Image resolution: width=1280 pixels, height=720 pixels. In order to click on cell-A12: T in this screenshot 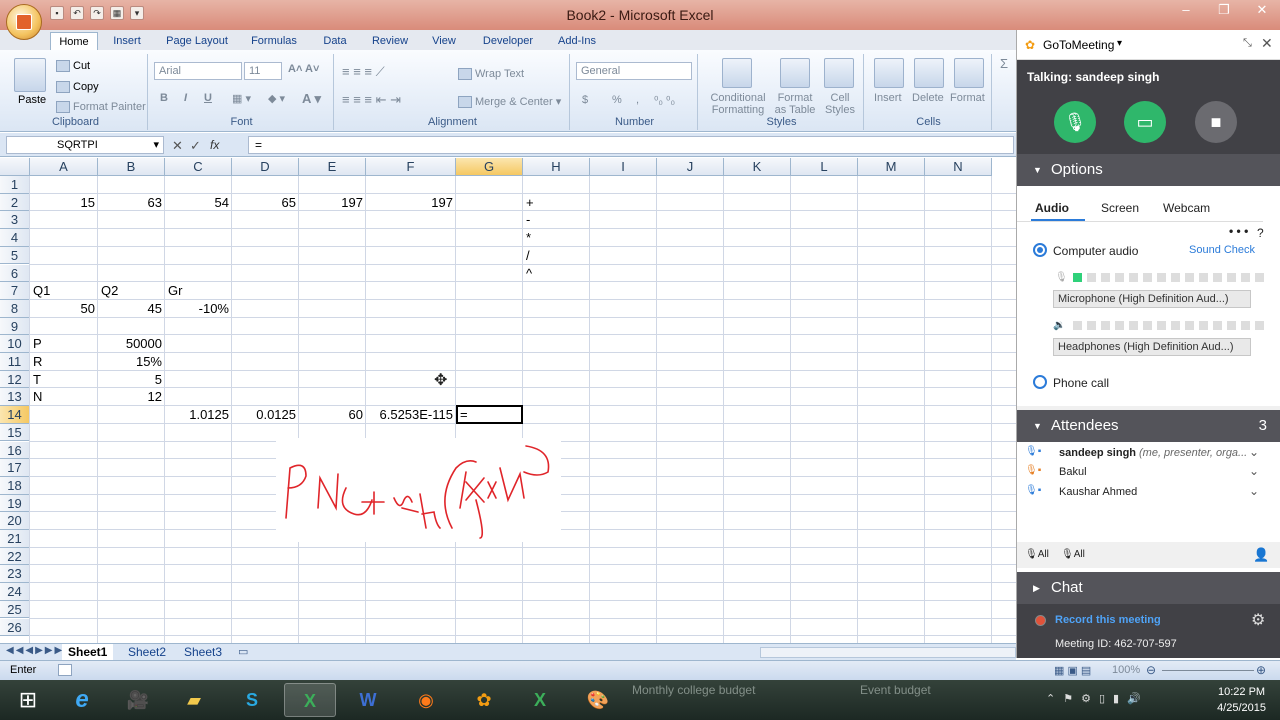, I will do `click(64, 379)`.